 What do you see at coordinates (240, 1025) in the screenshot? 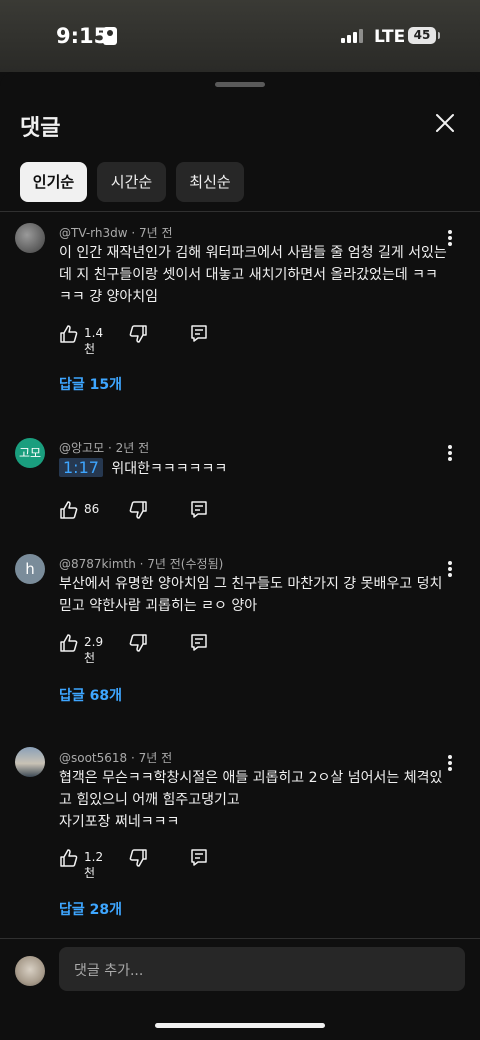
I see `home-indicator` at bounding box center [240, 1025].